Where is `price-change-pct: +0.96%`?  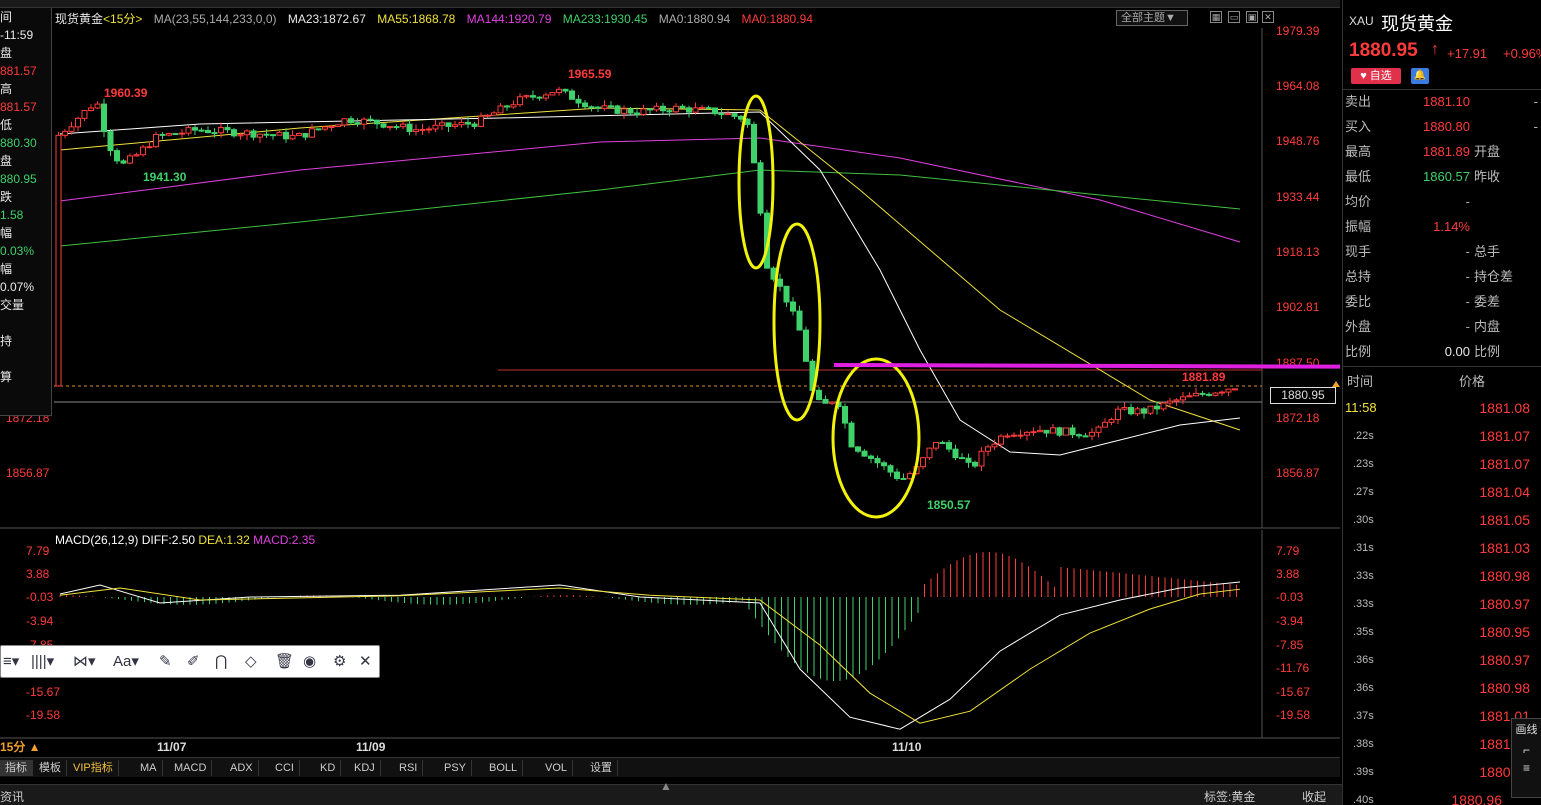
price-change-pct: +0.96% is located at coordinates (1522, 53).